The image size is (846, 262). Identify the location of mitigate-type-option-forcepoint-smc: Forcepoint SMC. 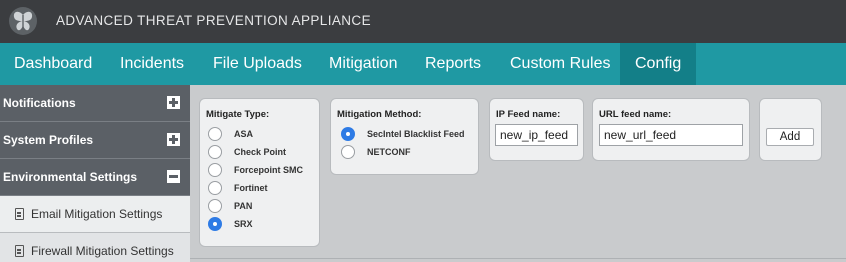
(255, 170).